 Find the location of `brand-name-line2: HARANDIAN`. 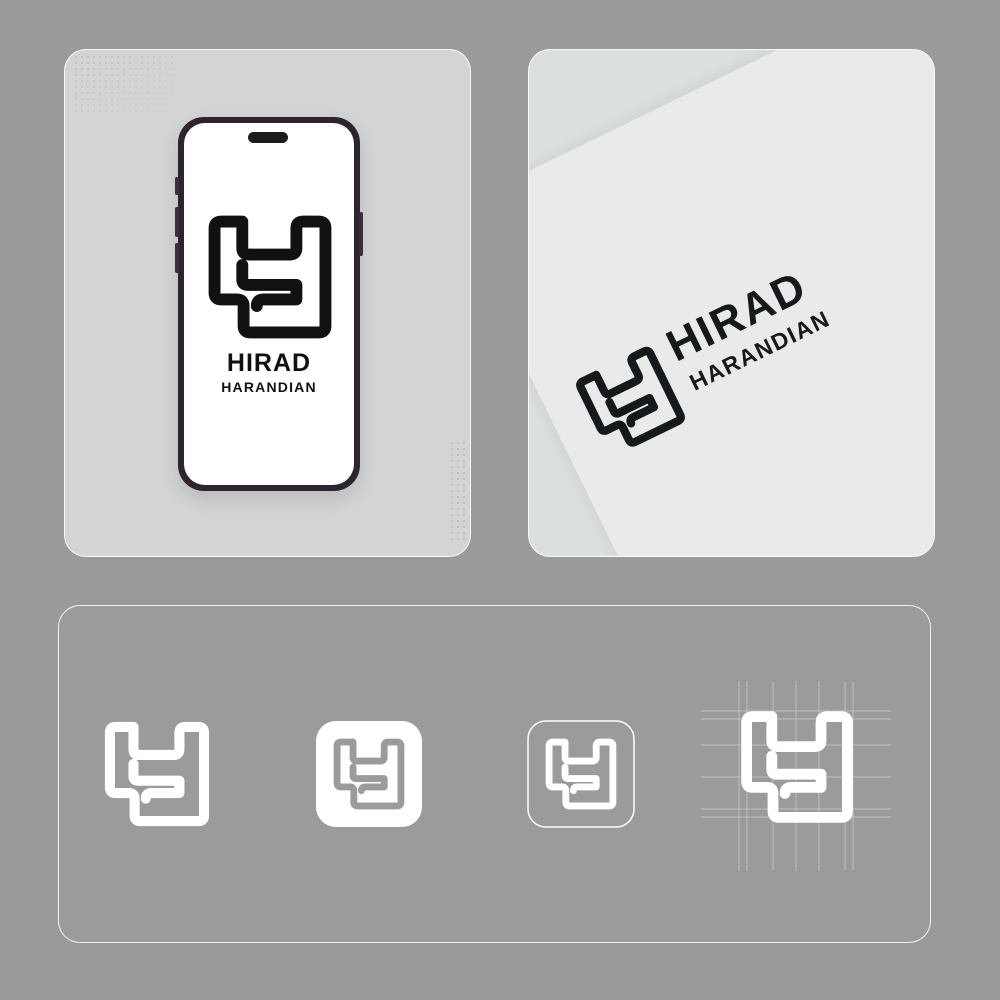

brand-name-line2: HARANDIAN is located at coordinates (269, 387).